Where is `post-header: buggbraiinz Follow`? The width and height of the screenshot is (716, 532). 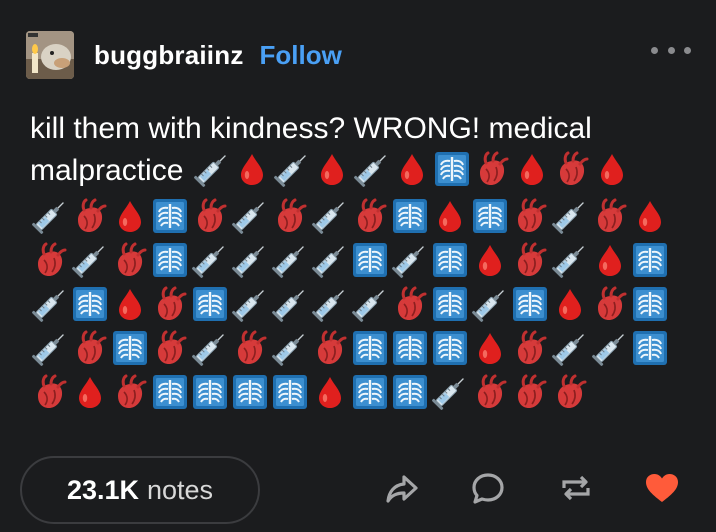
post-header: buggbraiinz Follow is located at coordinates (184, 55).